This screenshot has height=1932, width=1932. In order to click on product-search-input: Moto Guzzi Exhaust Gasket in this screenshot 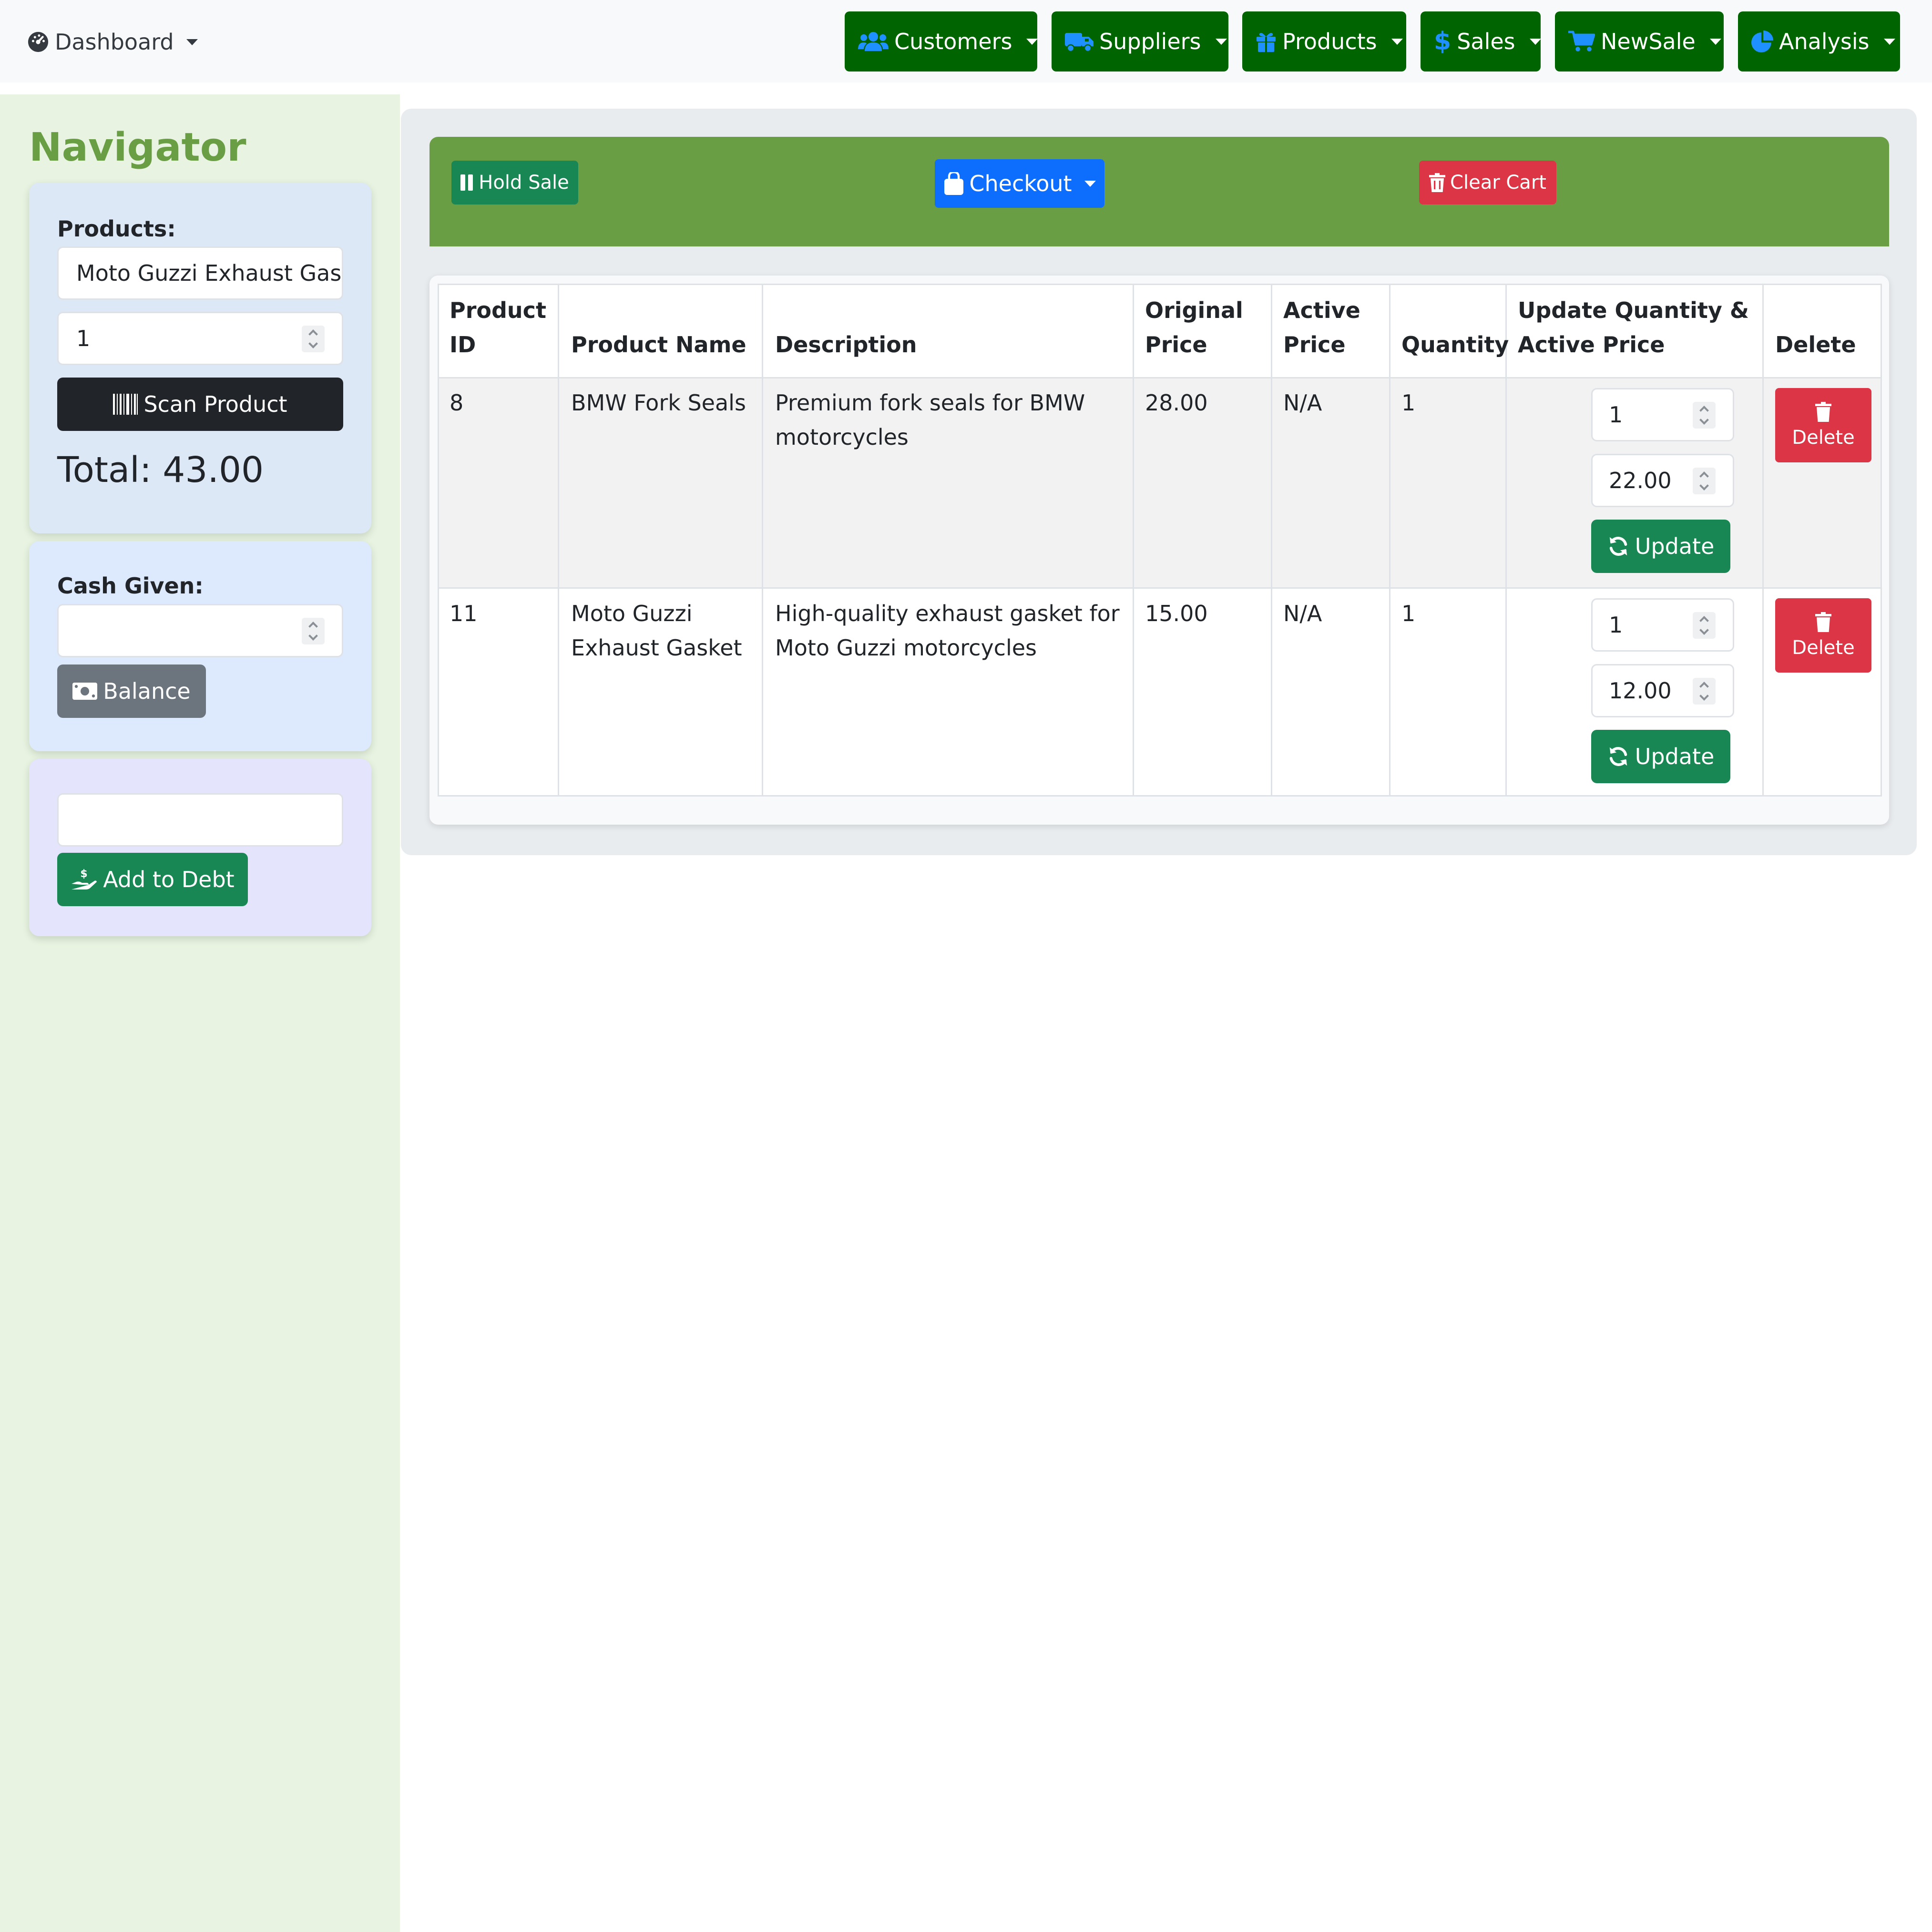, I will do `click(200, 273)`.